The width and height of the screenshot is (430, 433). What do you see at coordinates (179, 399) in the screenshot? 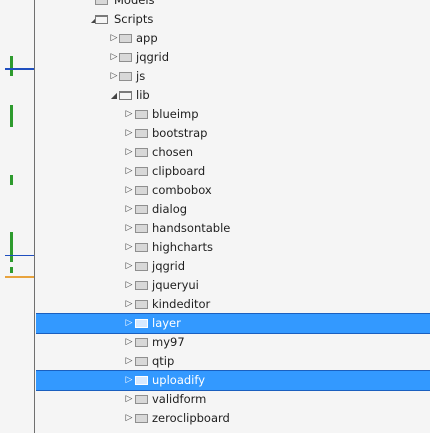
I see `tree-item-label: validform` at bounding box center [179, 399].